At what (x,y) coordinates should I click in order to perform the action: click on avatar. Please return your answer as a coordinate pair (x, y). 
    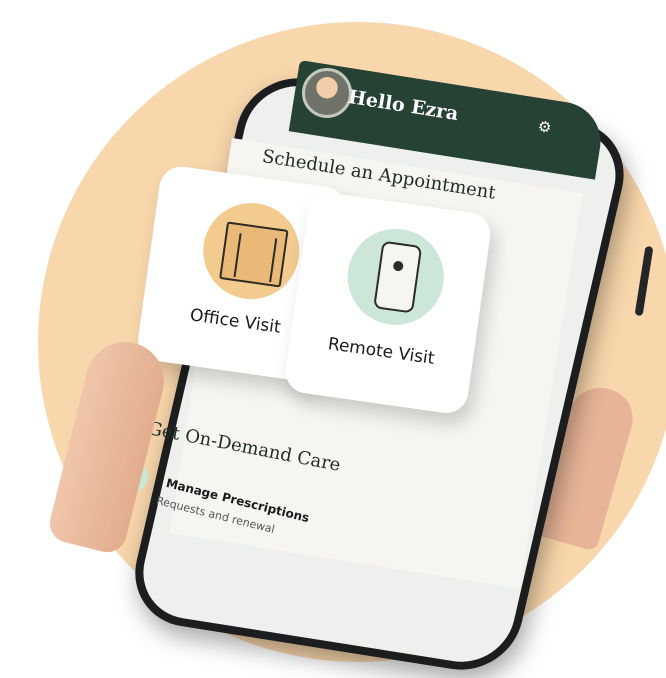
    Looking at the image, I should click on (327, 93).